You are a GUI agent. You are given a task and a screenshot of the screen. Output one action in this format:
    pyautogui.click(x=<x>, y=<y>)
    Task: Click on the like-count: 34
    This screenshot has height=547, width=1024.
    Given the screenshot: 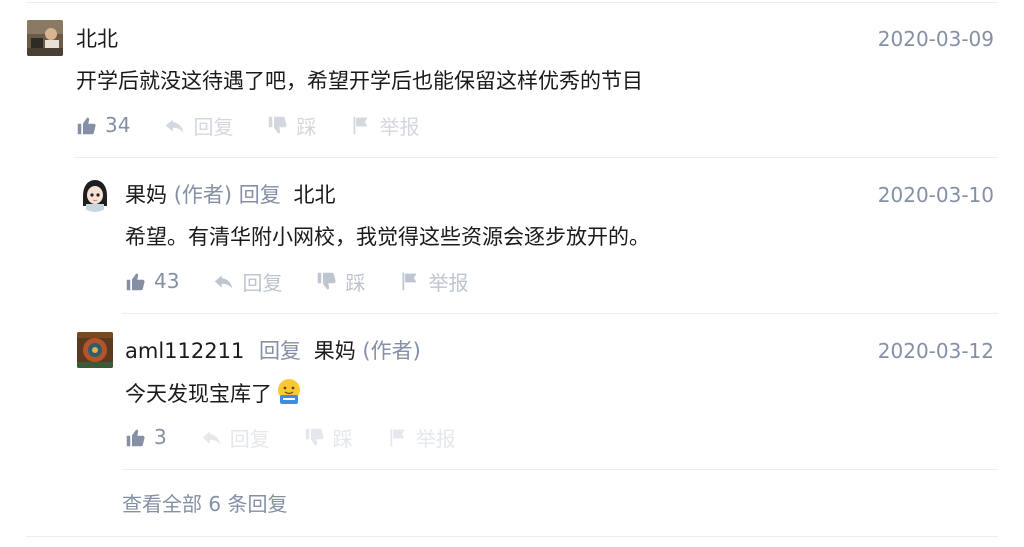 What is the action you would take?
    pyautogui.click(x=118, y=125)
    